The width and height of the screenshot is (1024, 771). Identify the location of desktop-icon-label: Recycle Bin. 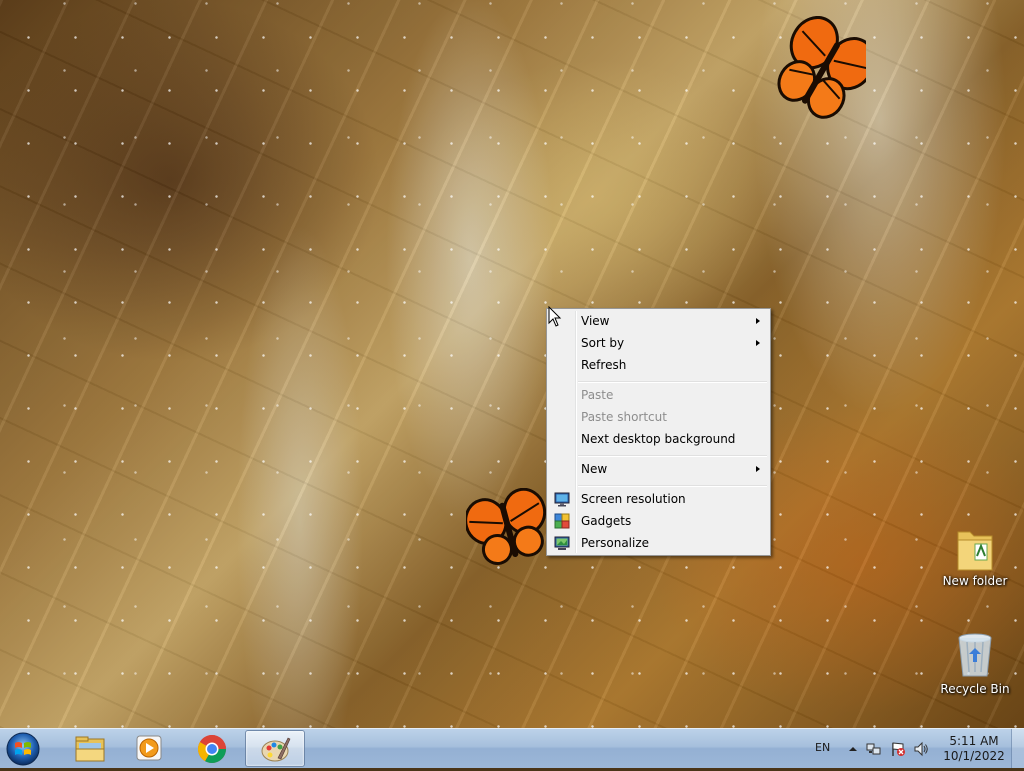
(975, 689).